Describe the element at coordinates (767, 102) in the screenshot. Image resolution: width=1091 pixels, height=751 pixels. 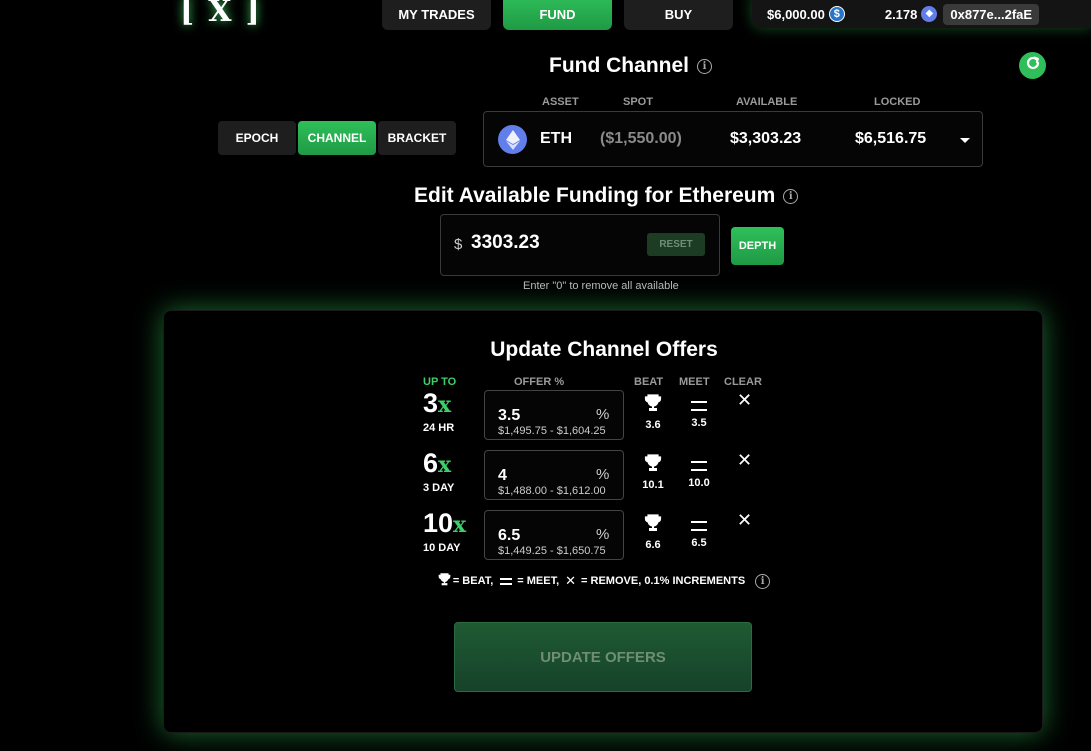
I see `header-available: AVAILABLE` at that location.